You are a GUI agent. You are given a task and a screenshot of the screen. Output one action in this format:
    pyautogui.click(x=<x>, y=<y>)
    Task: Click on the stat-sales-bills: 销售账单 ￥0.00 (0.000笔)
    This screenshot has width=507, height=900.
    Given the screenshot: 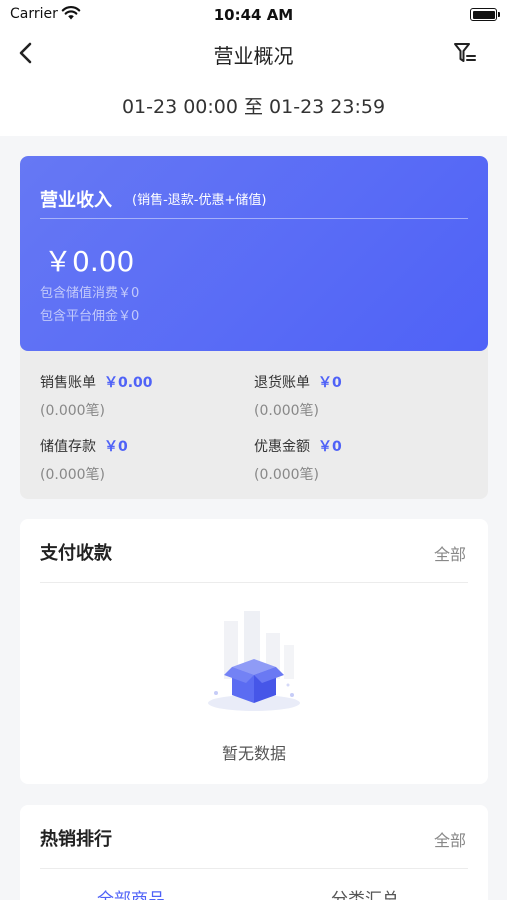 What is the action you would take?
    pyautogui.click(x=96, y=396)
    